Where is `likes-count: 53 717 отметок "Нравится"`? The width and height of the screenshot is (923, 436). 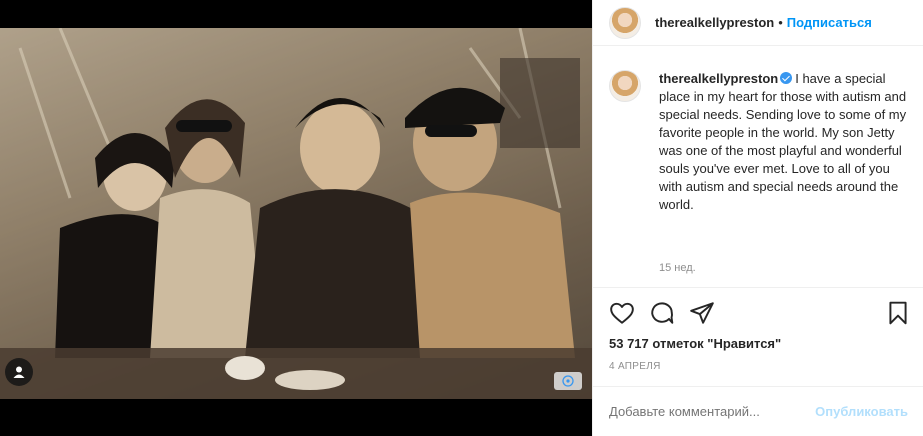
likes-count: 53 717 отметок "Нравится" is located at coordinates (695, 343).